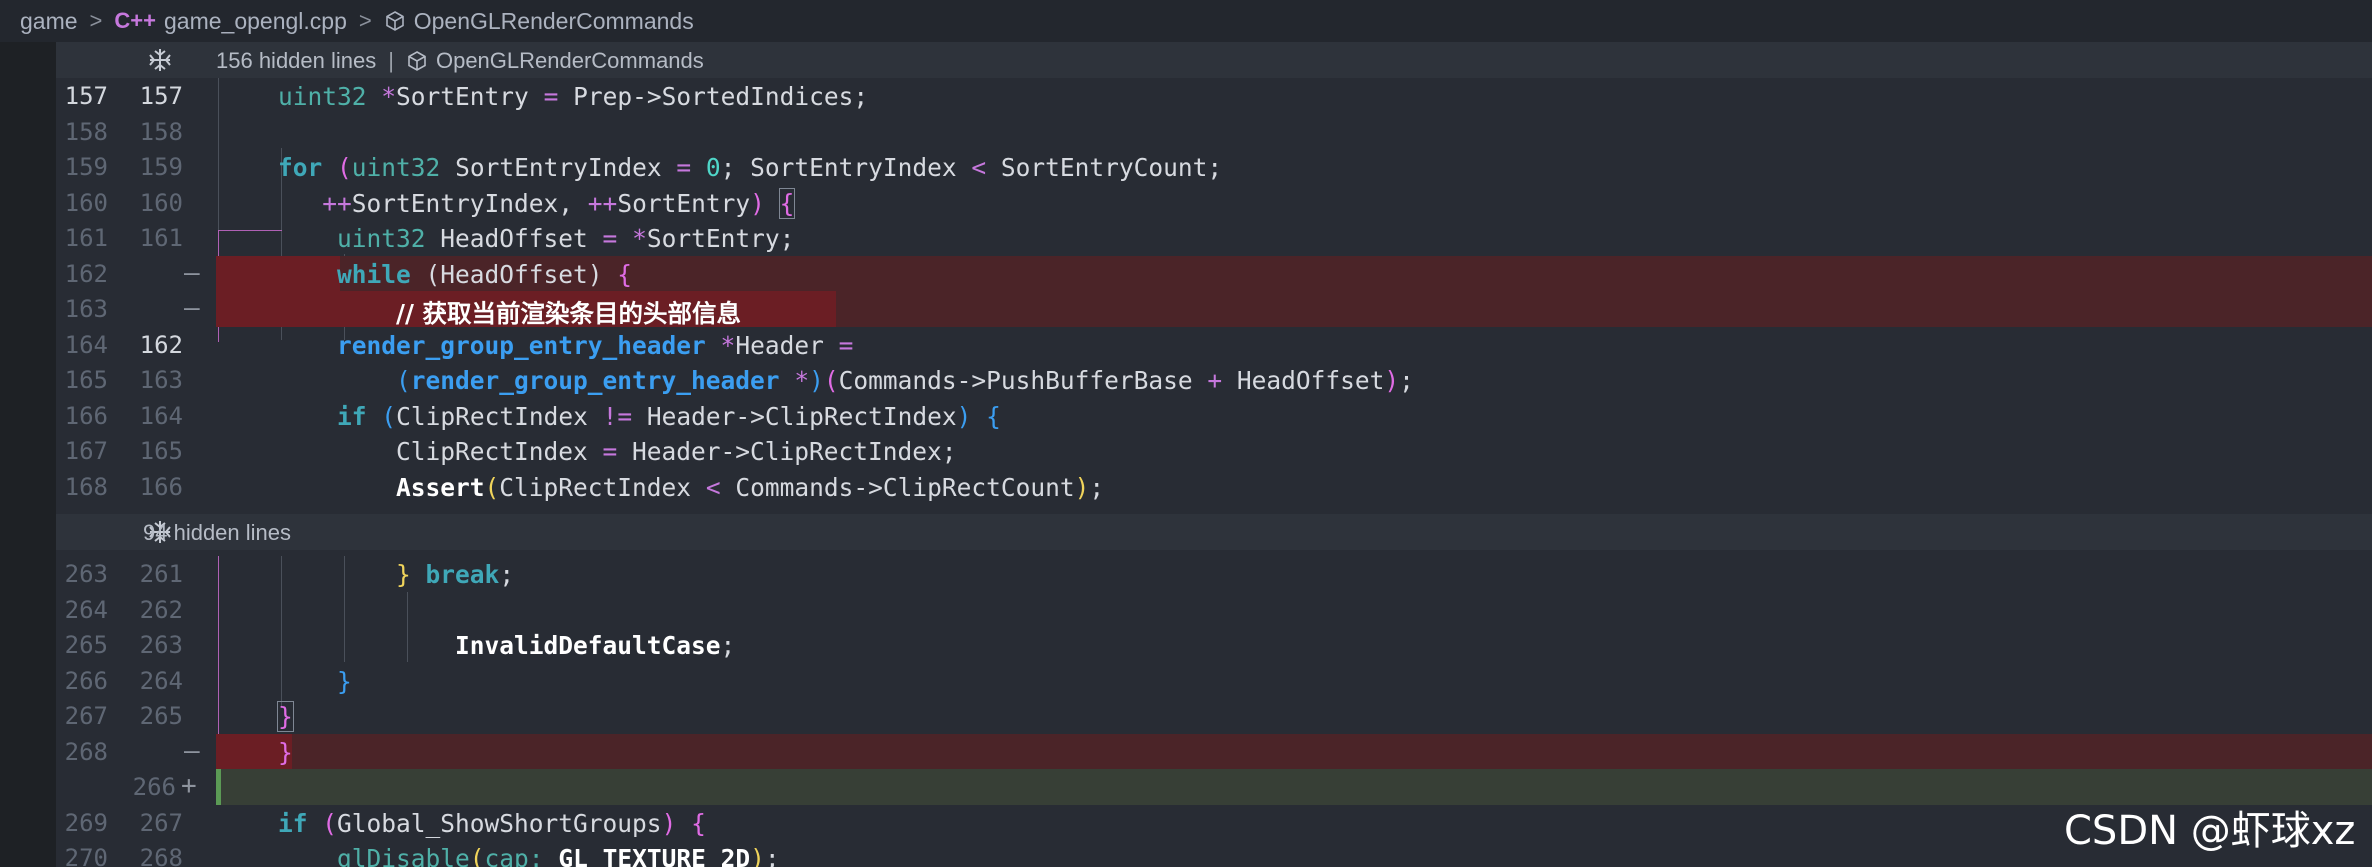 This screenshot has width=2372, height=867. I want to click on code-text: uint32 *SortEntry = Prep->SortedIndices;, so click(573, 96).